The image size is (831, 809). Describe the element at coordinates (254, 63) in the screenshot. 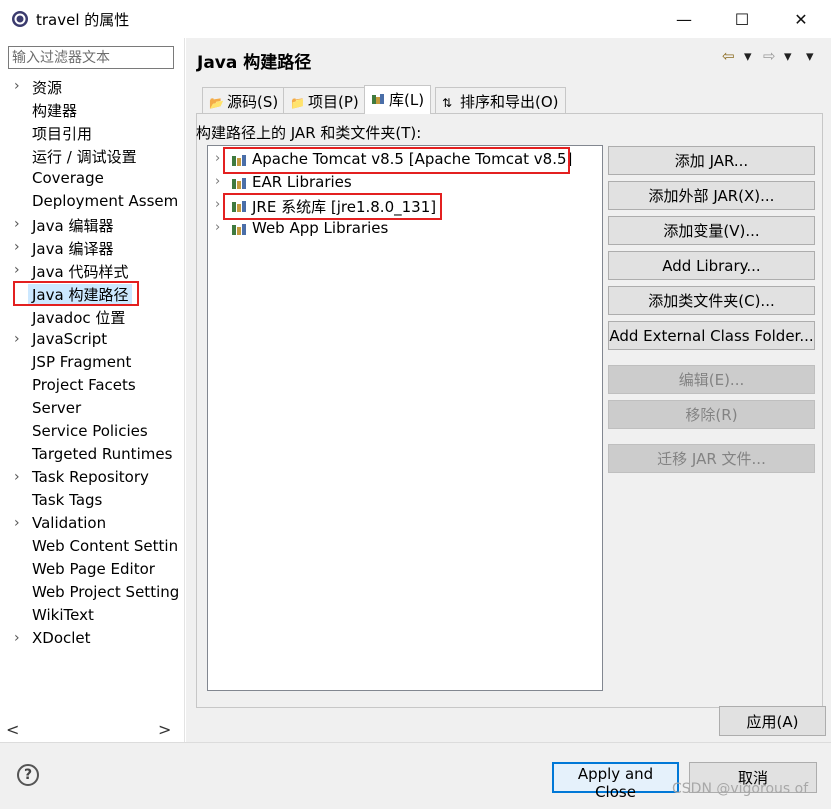

I see `page-title: Java 构建路径` at that location.